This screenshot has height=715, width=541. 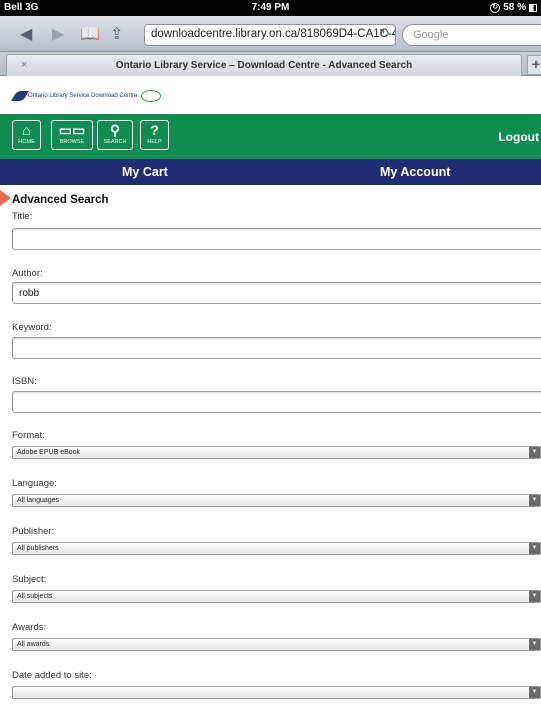 I want to click on battery-indicator: ↻ 58 %, so click(x=513, y=7).